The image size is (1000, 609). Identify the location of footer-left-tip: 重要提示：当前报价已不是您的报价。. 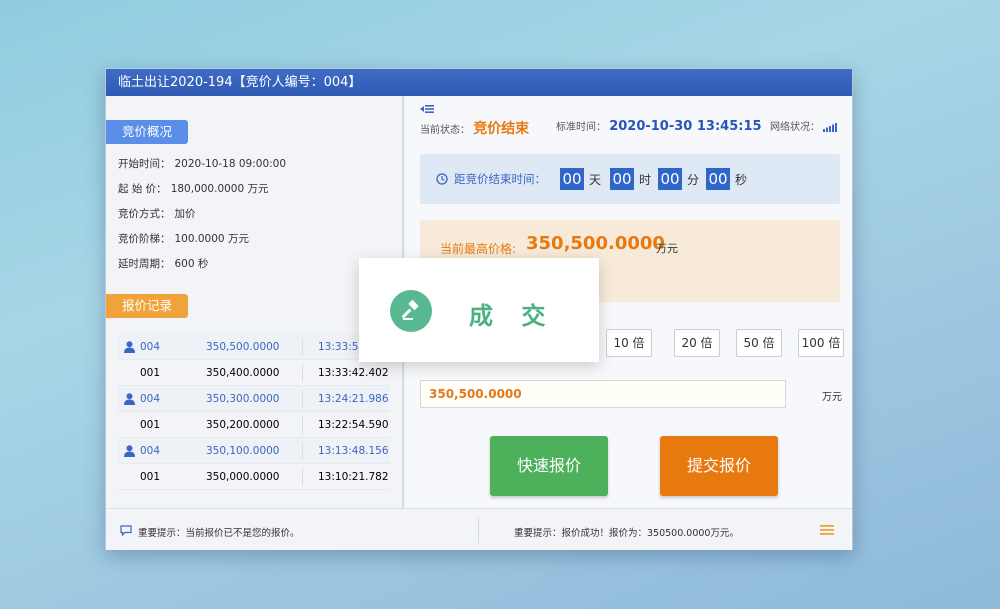
(219, 533).